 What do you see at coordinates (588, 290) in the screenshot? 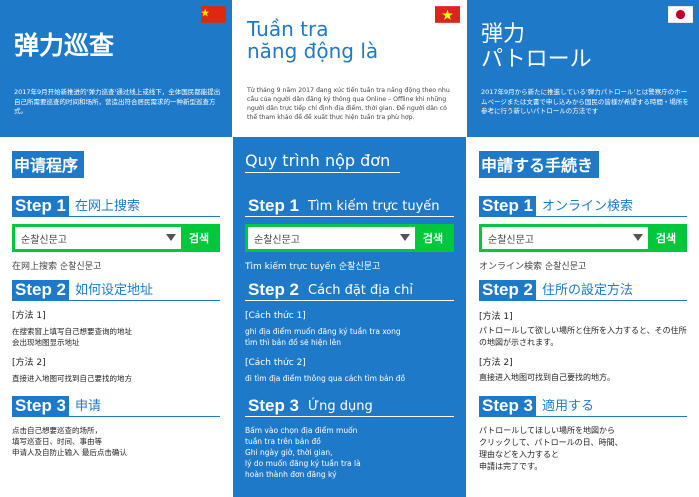
I see `step-name: 住所の設定方法` at bounding box center [588, 290].